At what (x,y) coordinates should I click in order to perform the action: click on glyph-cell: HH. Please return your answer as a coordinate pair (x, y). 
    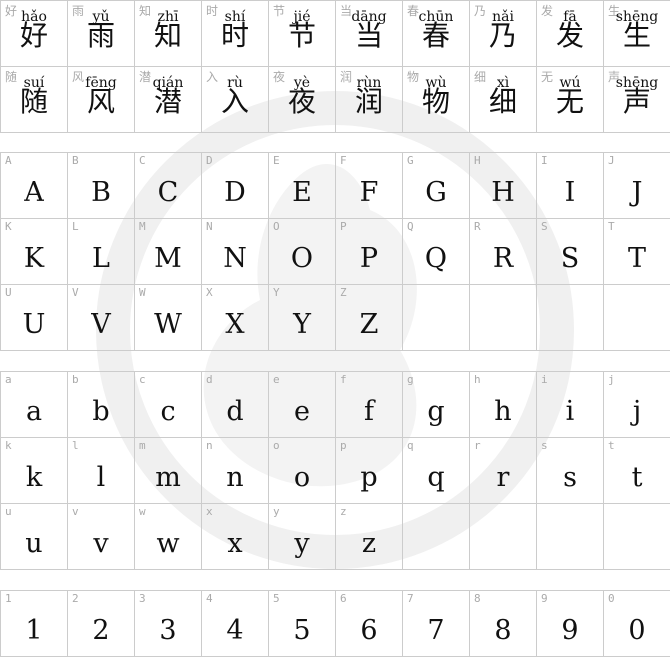
    Looking at the image, I should click on (503, 186).